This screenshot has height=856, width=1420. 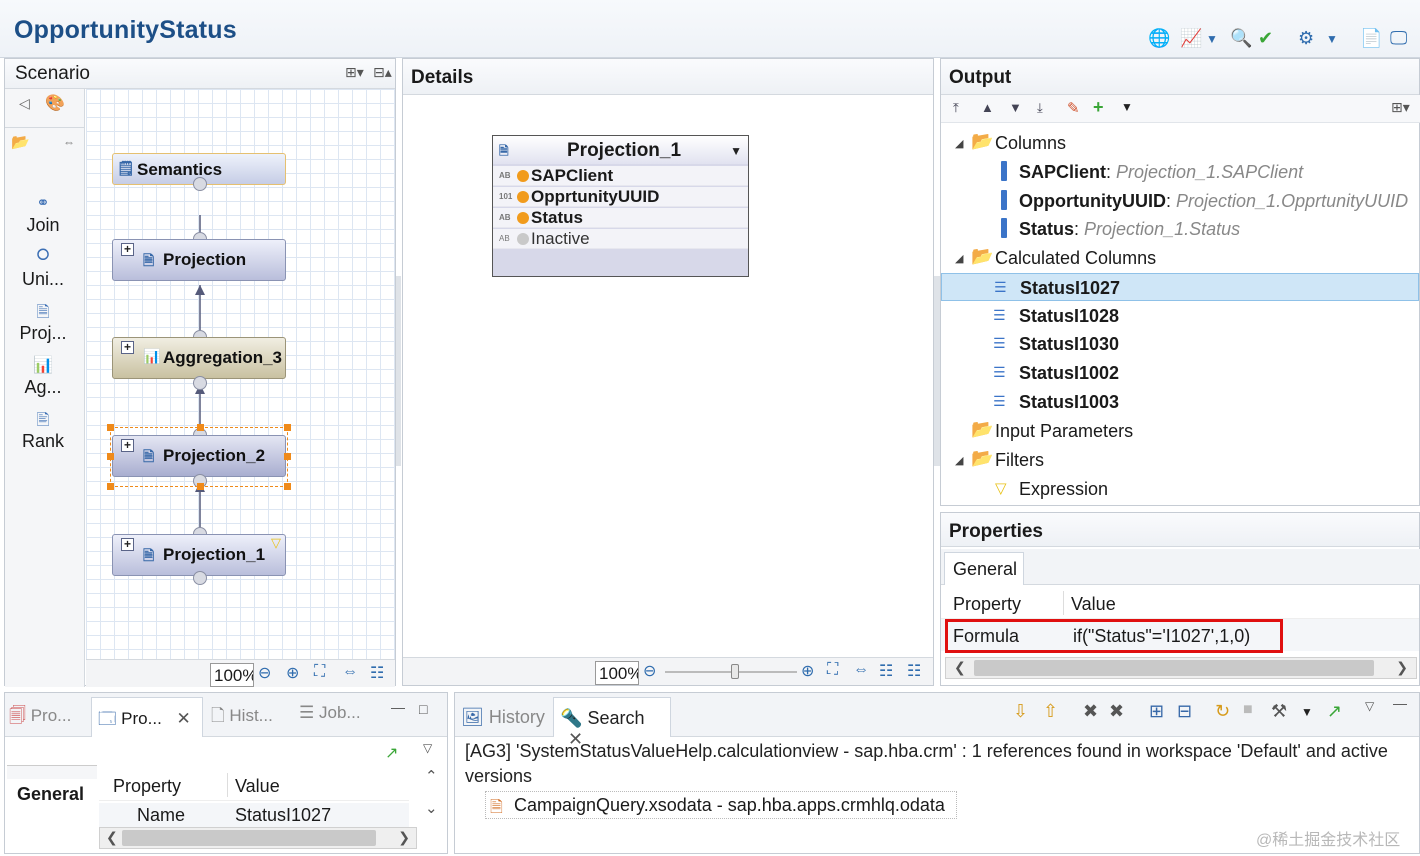 I want to click on field-inactive: AB Inactive, so click(x=620, y=239).